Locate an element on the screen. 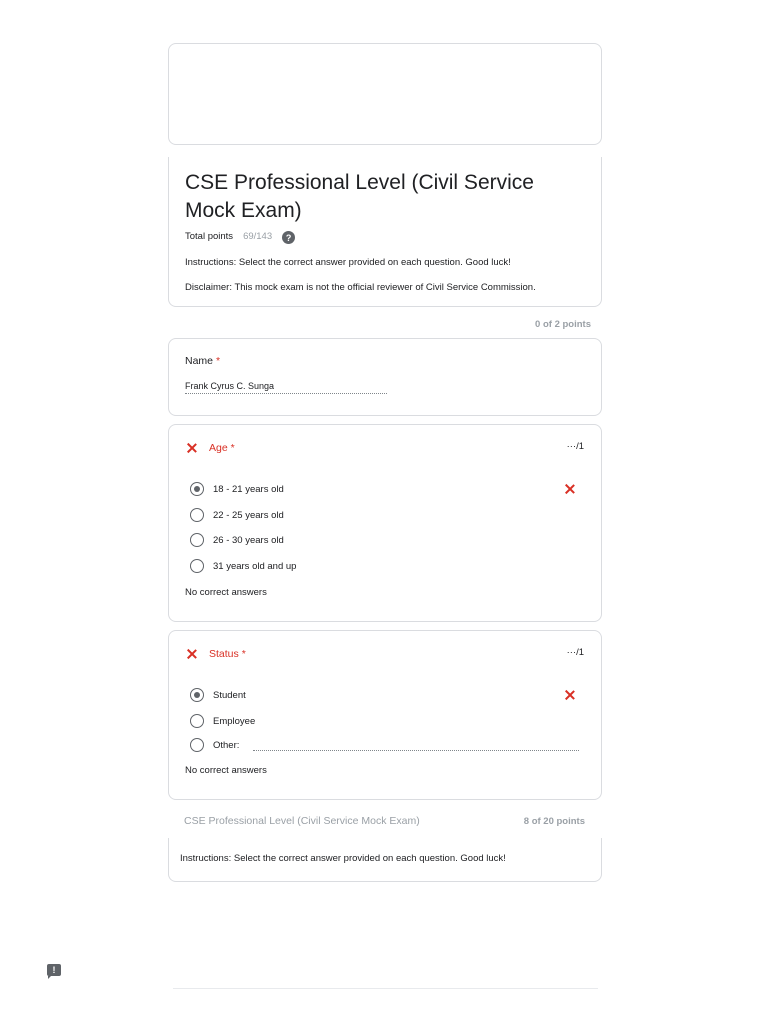 Image resolution: width=768 pixels, height=1024 pixels. total-points-value: 69/143 is located at coordinates (258, 236).